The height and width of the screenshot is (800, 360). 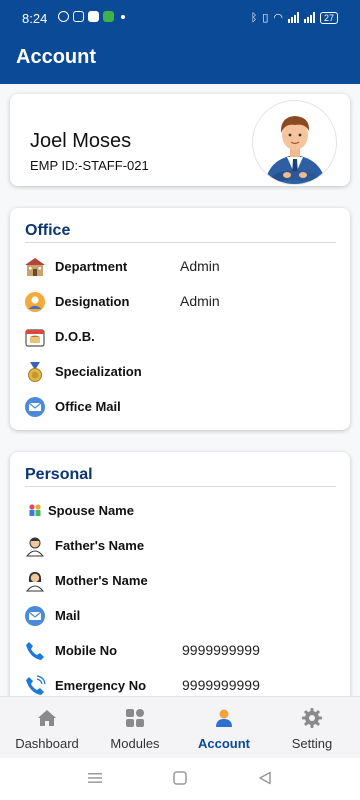 What do you see at coordinates (35, 651) in the screenshot?
I see `phone-icon` at bounding box center [35, 651].